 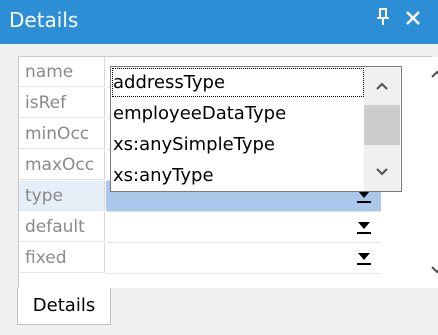 What do you see at coordinates (62, 165) in the screenshot?
I see `row-label: maxOcc` at bounding box center [62, 165].